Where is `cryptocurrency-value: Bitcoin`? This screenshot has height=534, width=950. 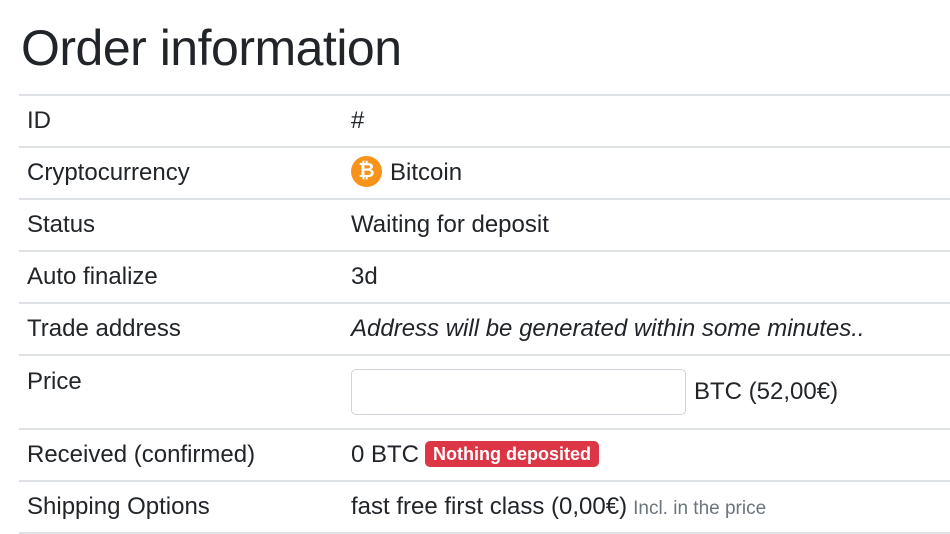
cryptocurrency-value: Bitcoin is located at coordinates (426, 172).